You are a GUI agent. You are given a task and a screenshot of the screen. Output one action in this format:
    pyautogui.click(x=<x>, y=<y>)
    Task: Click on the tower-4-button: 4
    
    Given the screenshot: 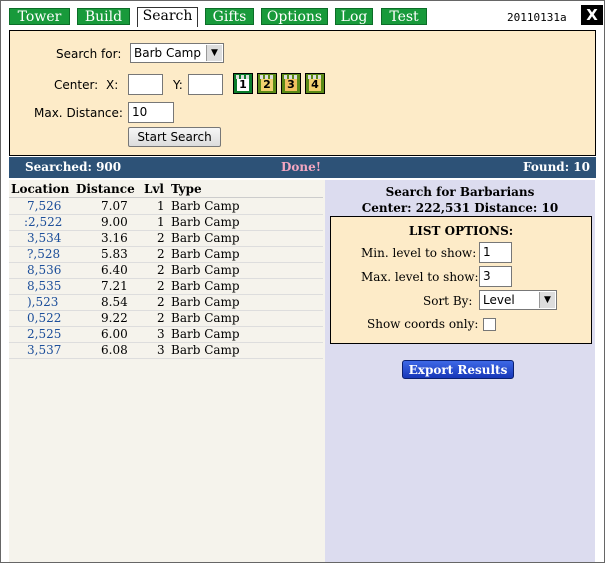 What is the action you would take?
    pyautogui.click(x=315, y=83)
    